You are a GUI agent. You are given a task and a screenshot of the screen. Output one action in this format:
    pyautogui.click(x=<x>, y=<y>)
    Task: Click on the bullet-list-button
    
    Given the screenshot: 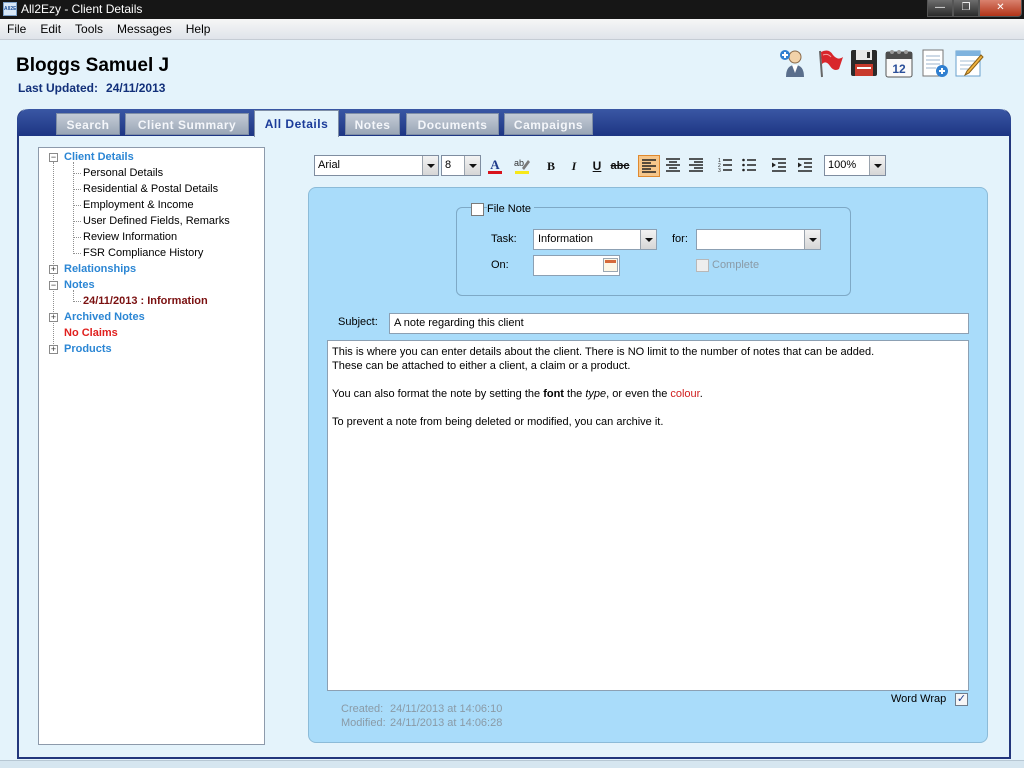 What is the action you would take?
    pyautogui.click(x=749, y=166)
    